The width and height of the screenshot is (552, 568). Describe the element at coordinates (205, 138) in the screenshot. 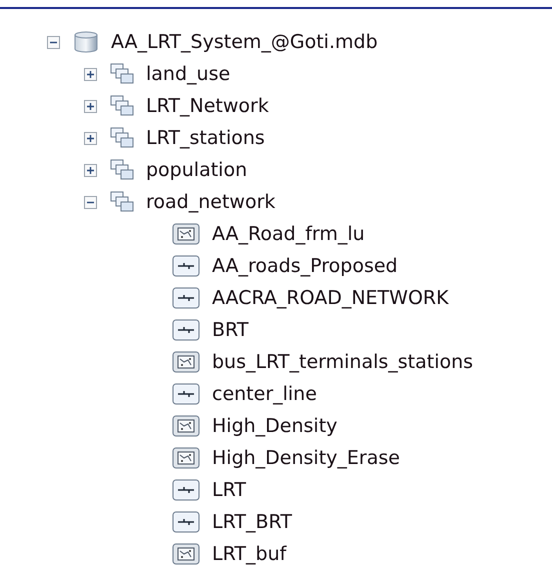

I see `tree-item-label: LRT_stations` at that location.